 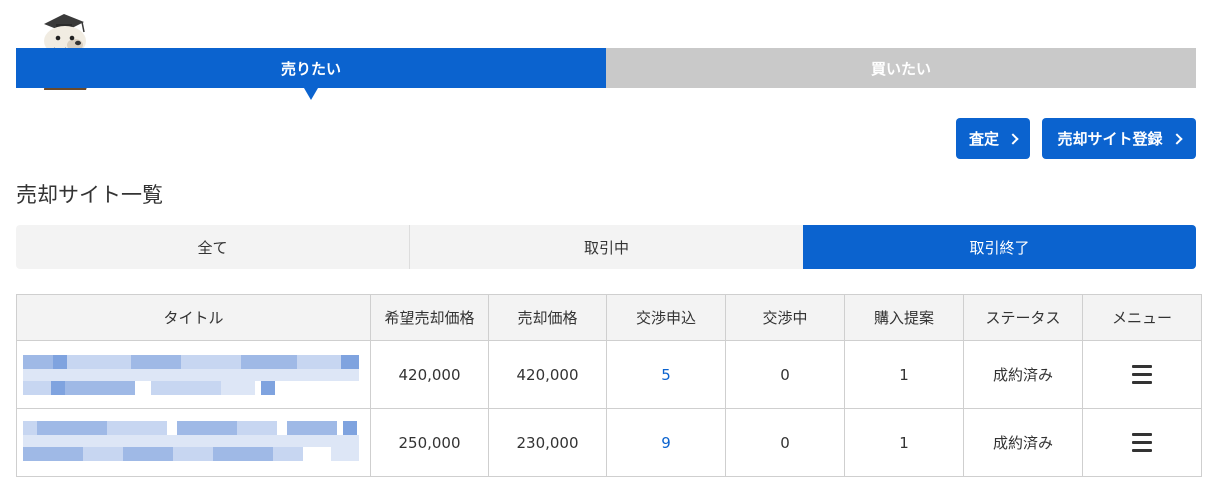 What do you see at coordinates (1023, 317) in the screenshot?
I see `header-status: ステータス` at bounding box center [1023, 317].